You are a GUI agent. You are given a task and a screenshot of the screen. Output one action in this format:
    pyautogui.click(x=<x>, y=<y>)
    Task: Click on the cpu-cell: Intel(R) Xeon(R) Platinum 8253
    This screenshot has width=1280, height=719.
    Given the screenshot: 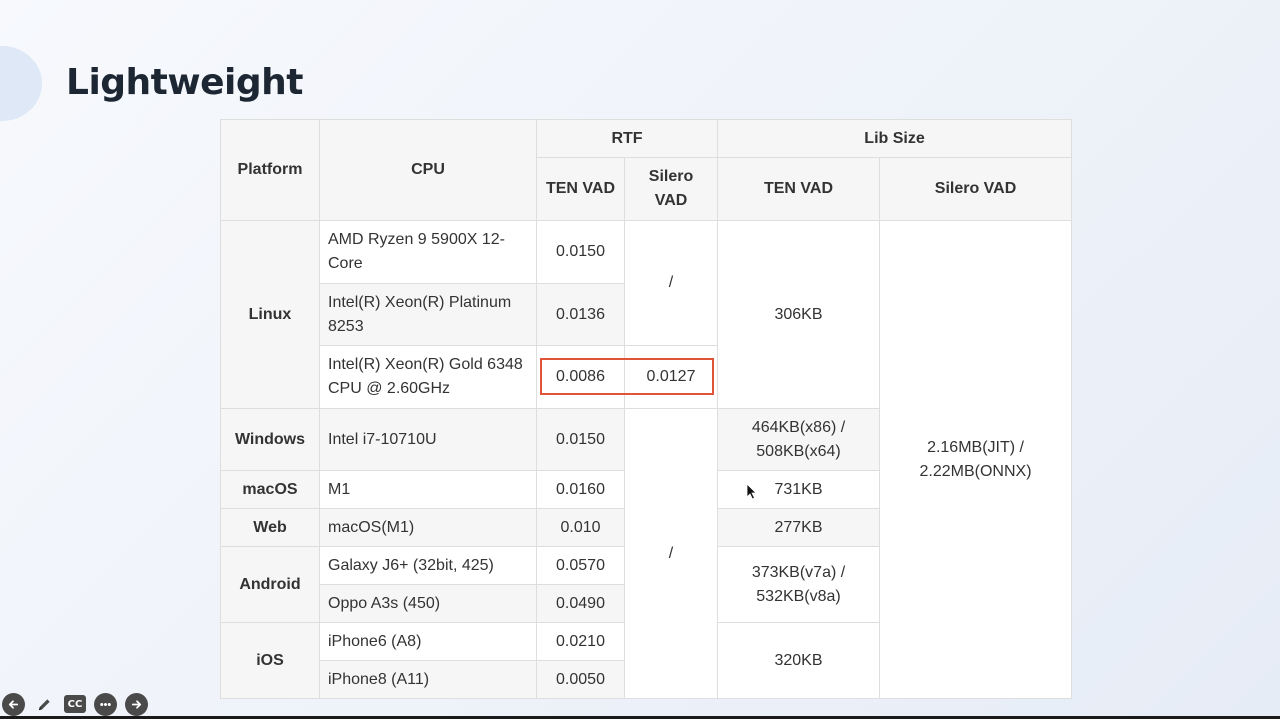 What is the action you would take?
    pyautogui.click(x=428, y=314)
    